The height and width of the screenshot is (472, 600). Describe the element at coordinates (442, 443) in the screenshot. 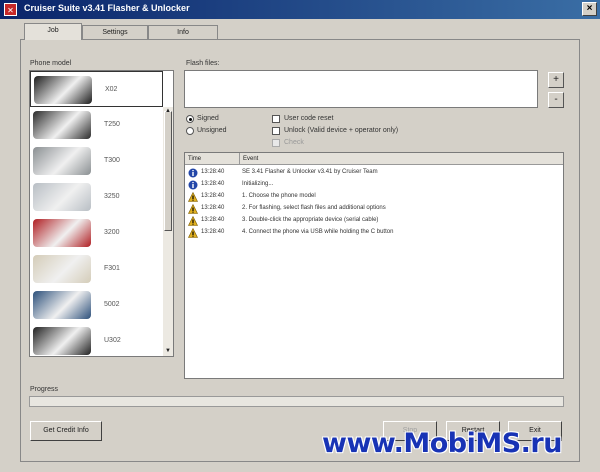

I see `watermark-text: www.MobiMS.ru` at that location.